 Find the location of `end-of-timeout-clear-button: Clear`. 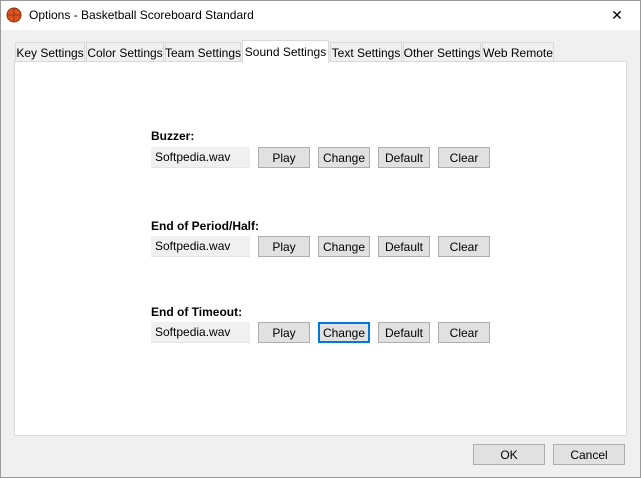

end-of-timeout-clear-button: Clear is located at coordinates (464, 332).